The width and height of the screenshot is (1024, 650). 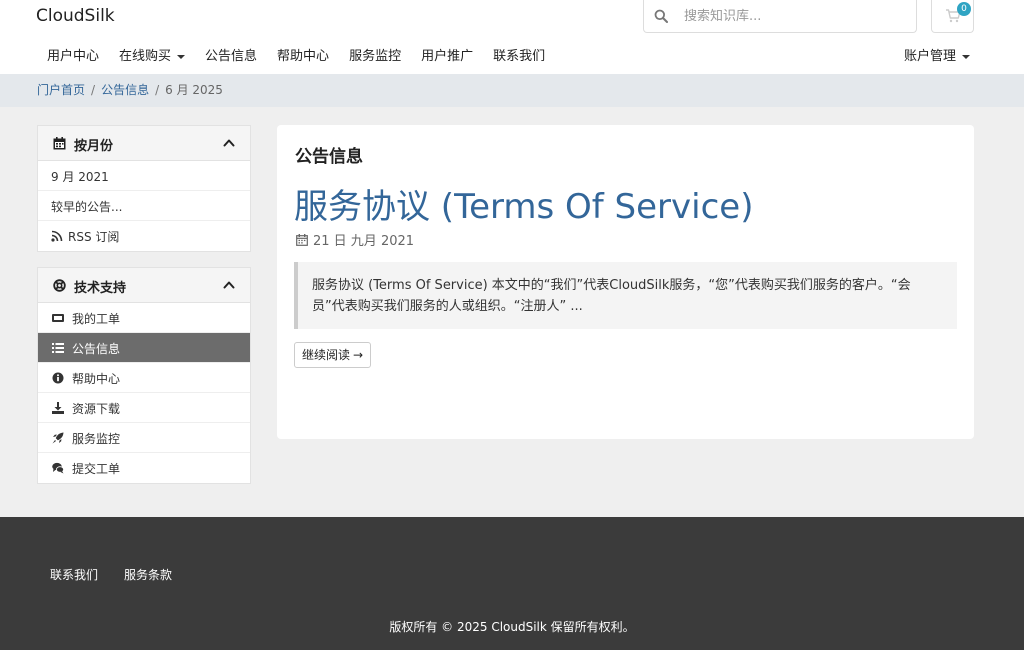 What do you see at coordinates (58, 408) in the screenshot?
I see `download-icon` at bounding box center [58, 408].